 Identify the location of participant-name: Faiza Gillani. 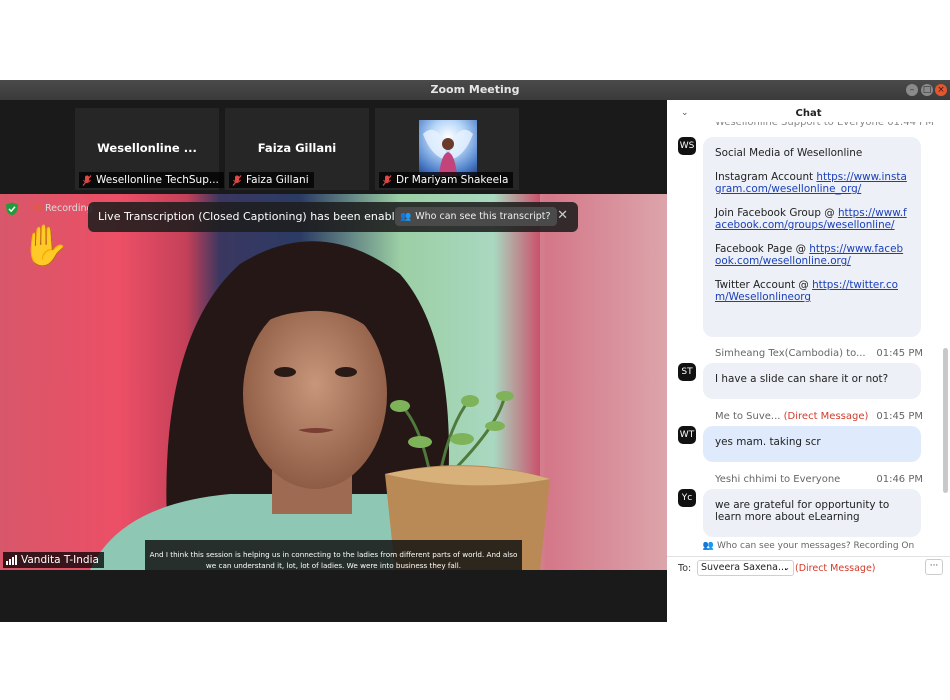
(277, 180).